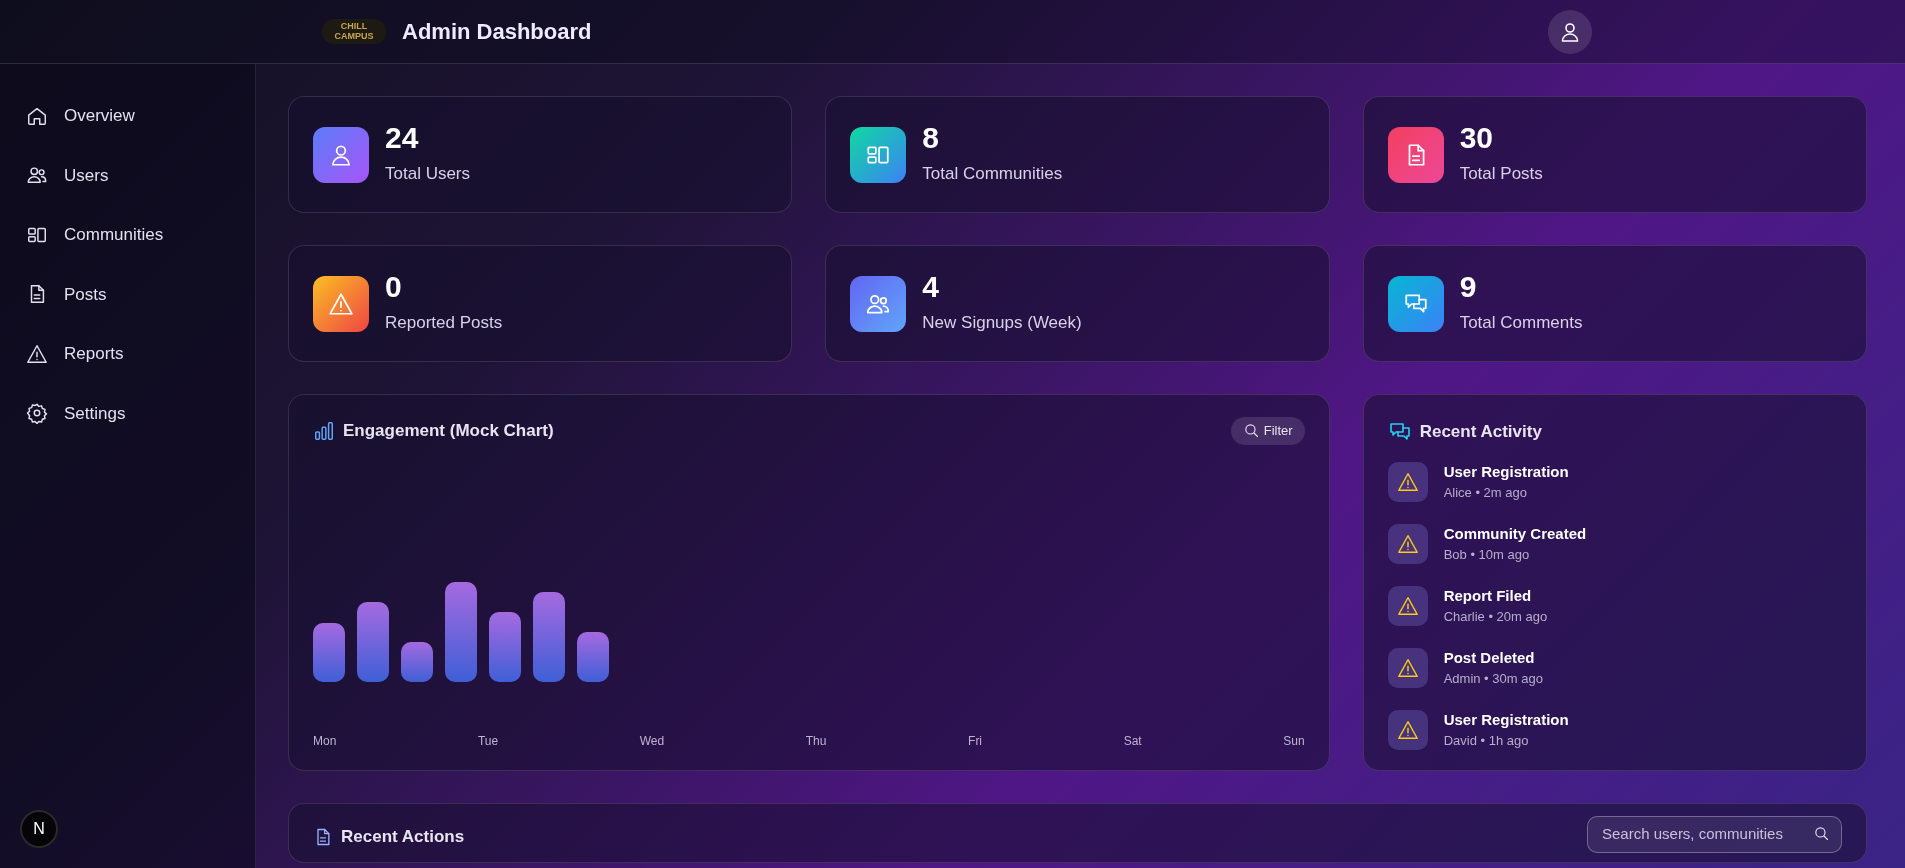 The width and height of the screenshot is (1905, 868). I want to click on activity-meta: Charlie • 20m ago, so click(1495, 617).